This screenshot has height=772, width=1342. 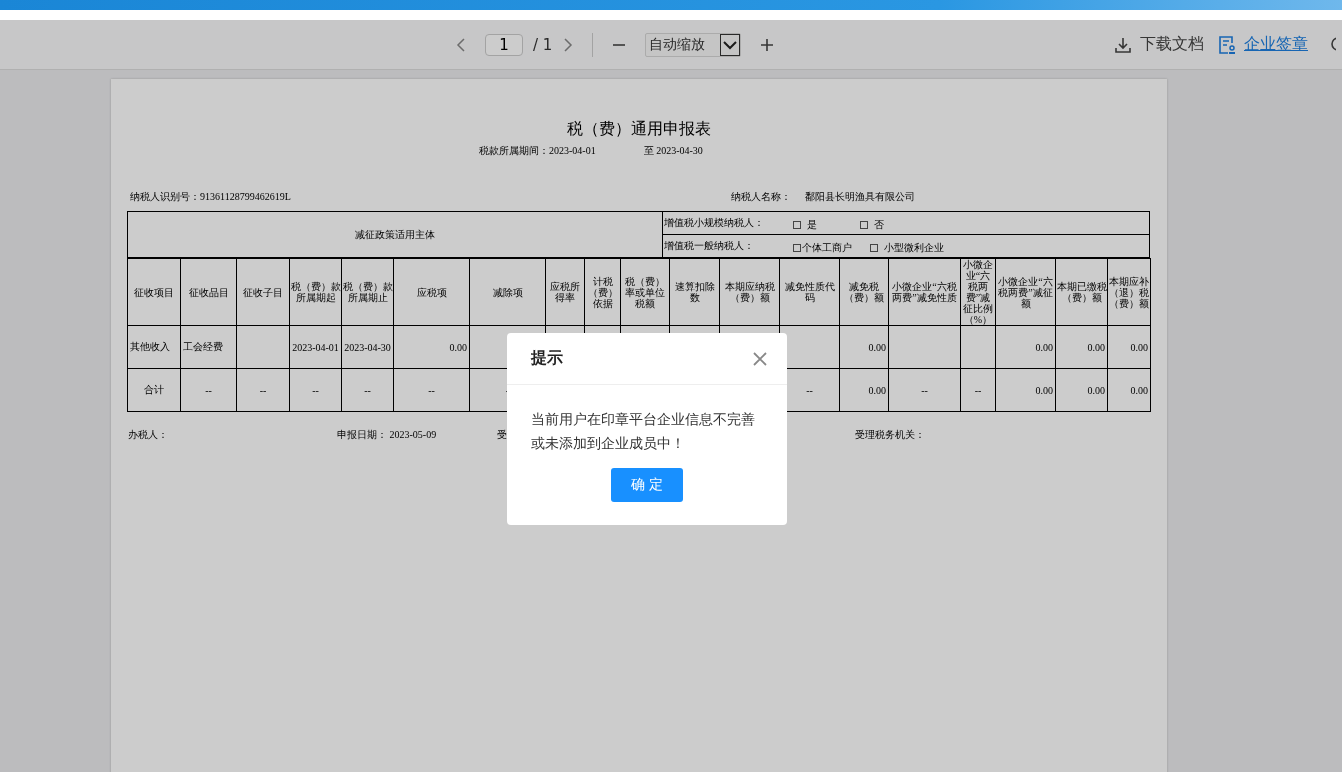 I want to click on page-count: / 1, so click(x=543, y=44).